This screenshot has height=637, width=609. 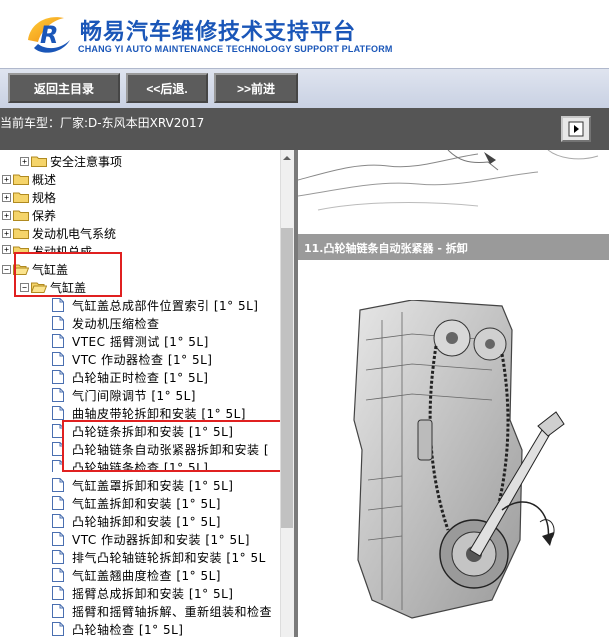 I want to click on tree-leaf: 气门间隙调节 [1° 5L], so click(x=124, y=395).